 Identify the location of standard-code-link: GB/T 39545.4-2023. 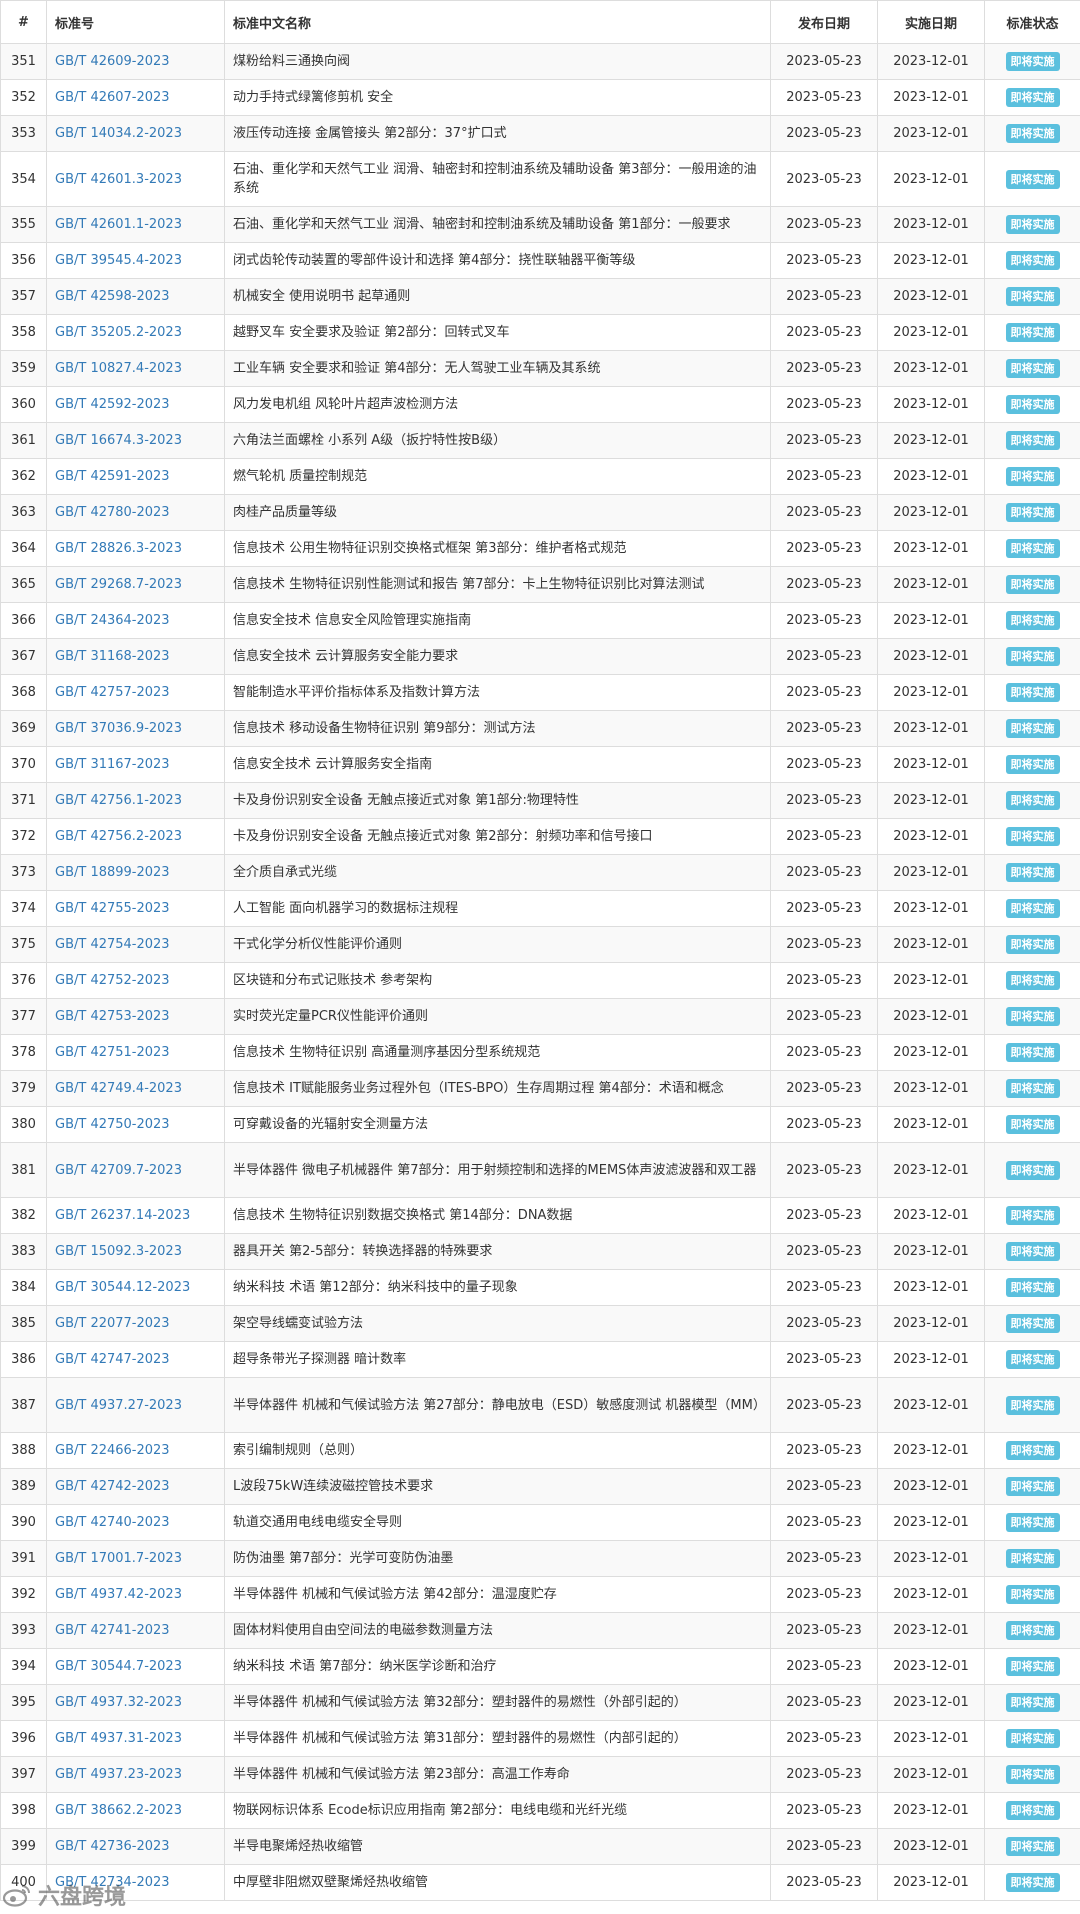
(118, 260).